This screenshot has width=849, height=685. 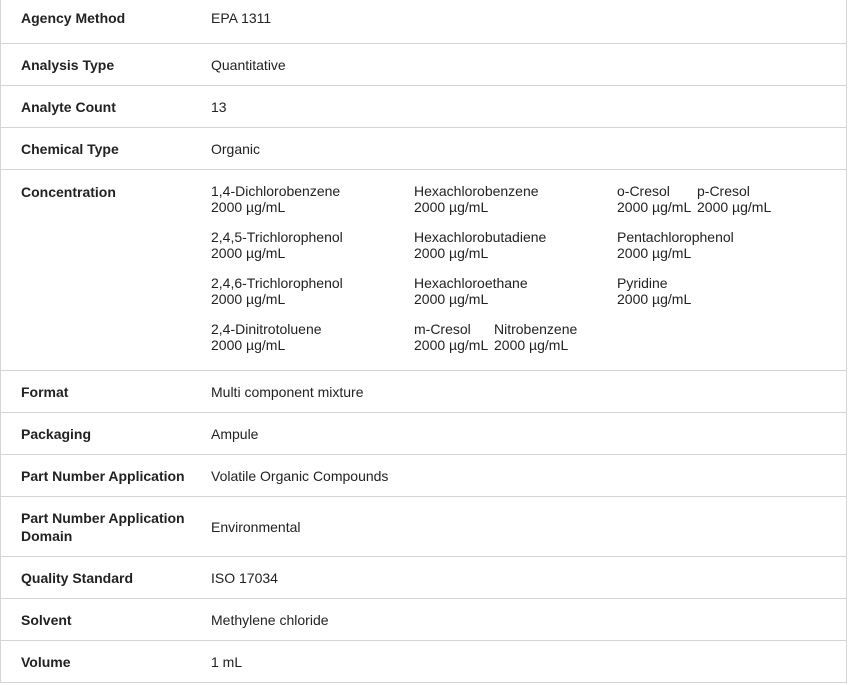 I want to click on analyte-name: m-Cresol, so click(x=442, y=329).